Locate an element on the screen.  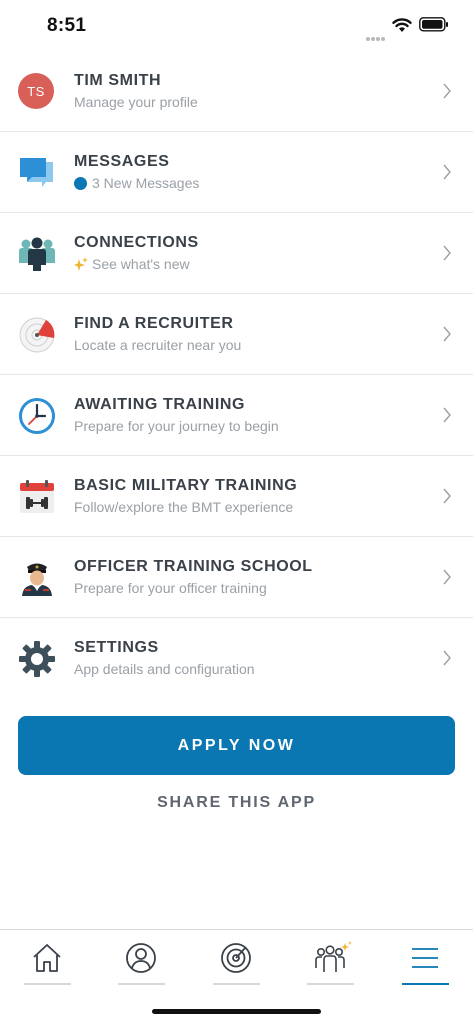
menu-item-subtitle: See what's new is located at coordinates (132, 264).